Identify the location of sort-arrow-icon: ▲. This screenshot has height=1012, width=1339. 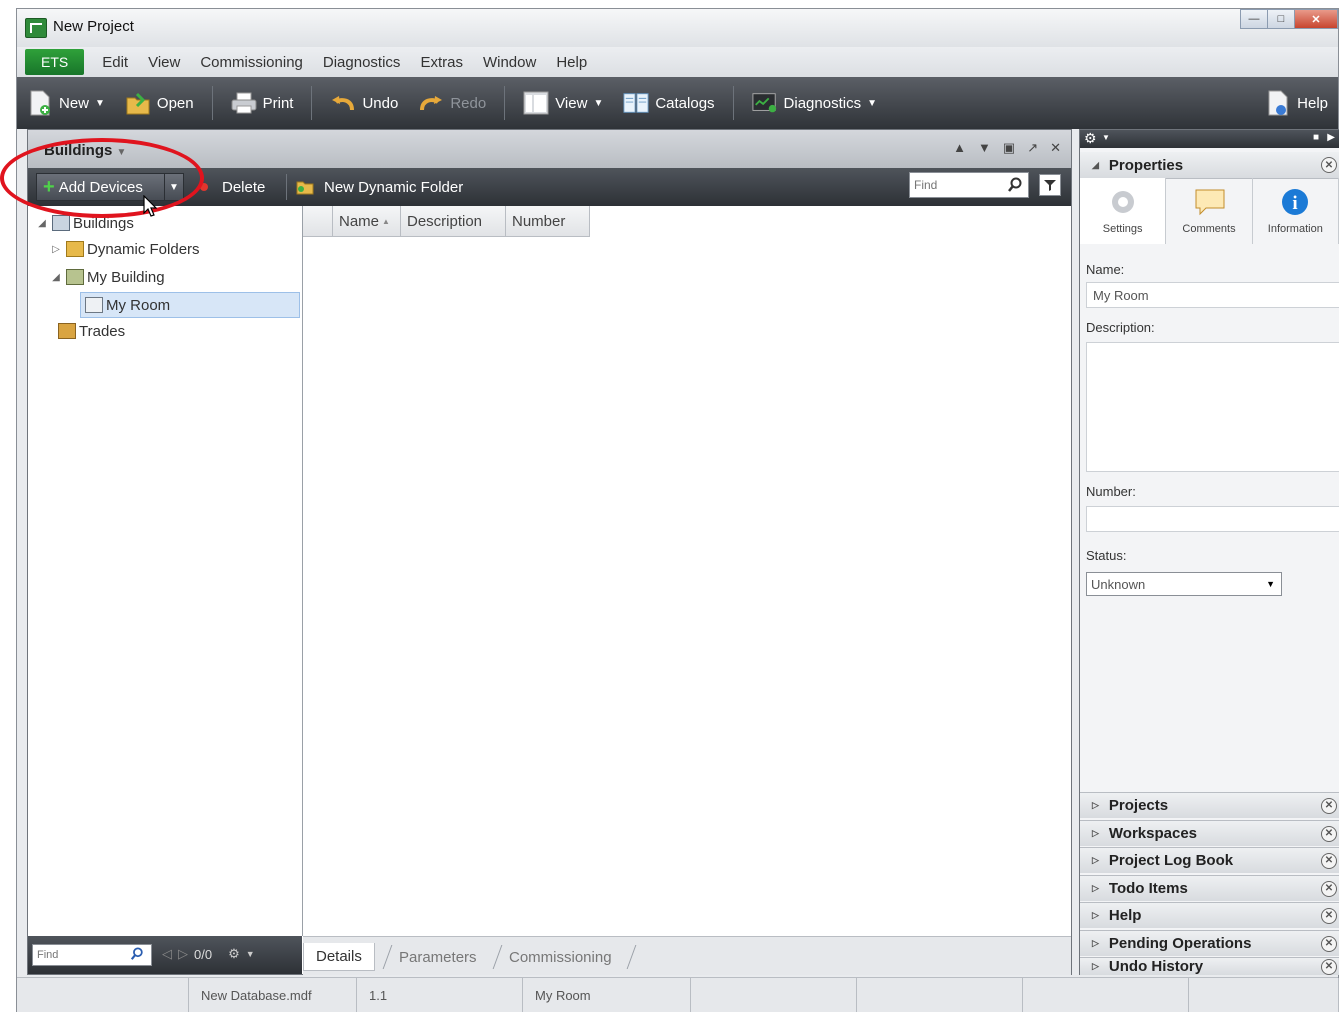
(386, 221).